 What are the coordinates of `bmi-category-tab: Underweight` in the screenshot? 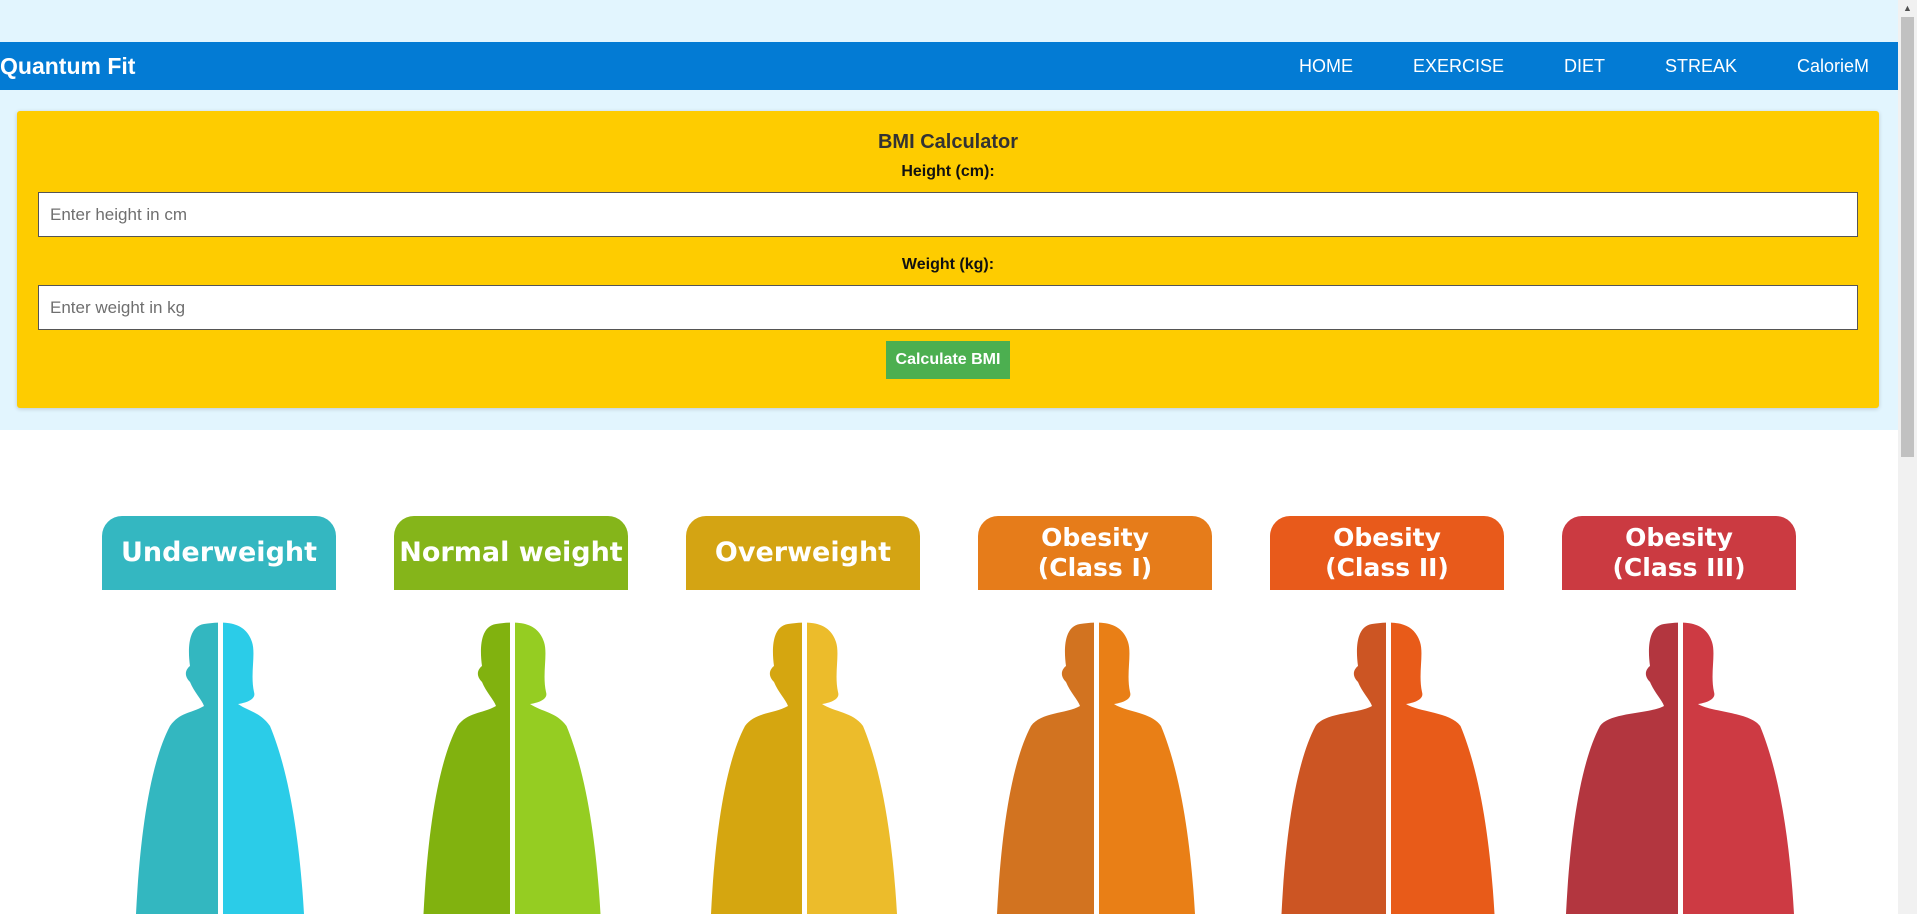 It's located at (219, 553).